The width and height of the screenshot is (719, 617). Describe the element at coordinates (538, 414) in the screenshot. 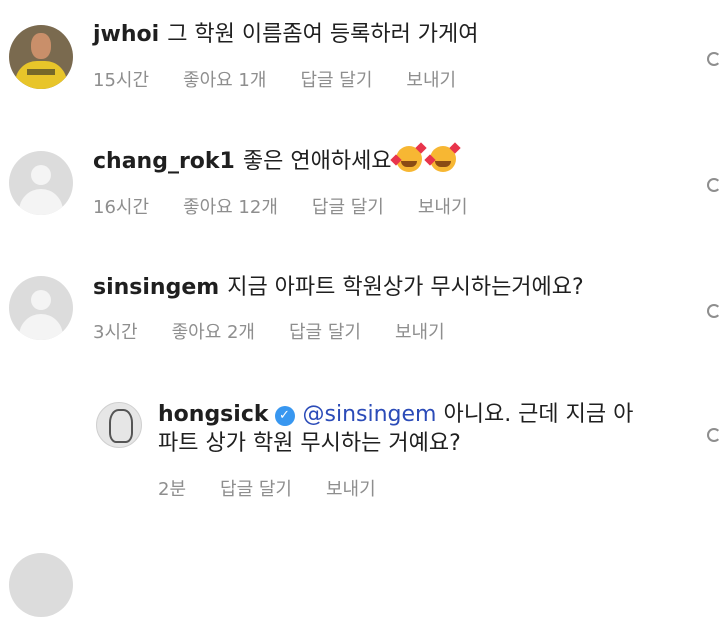

I see `reply-text-line-1: 아니요. 근데 지금 아` at that location.